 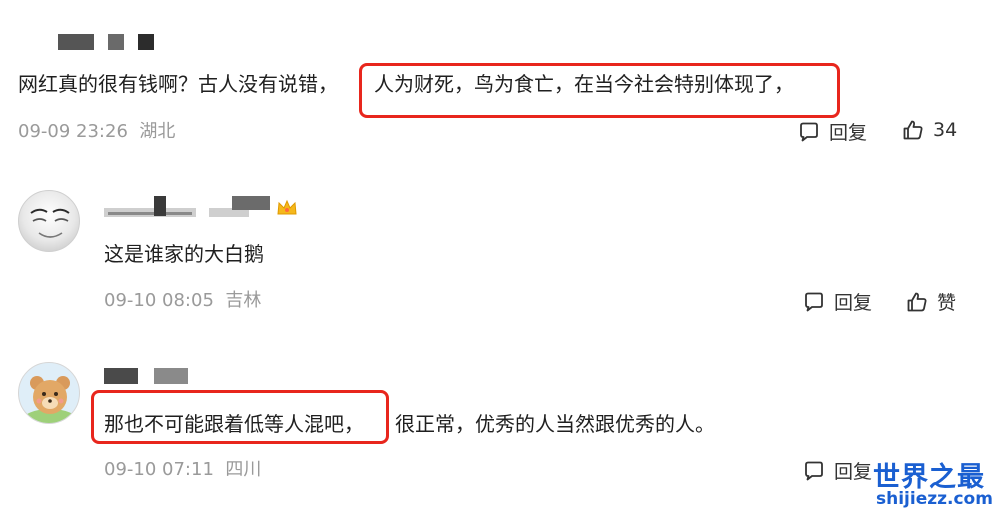 What do you see at coordinates (584, 84) in the screenshot?
I see `comment-text-highlight: 人为财死，鸟为食亡，在当今社会特别体现了，` at bounding box center [584, 84].